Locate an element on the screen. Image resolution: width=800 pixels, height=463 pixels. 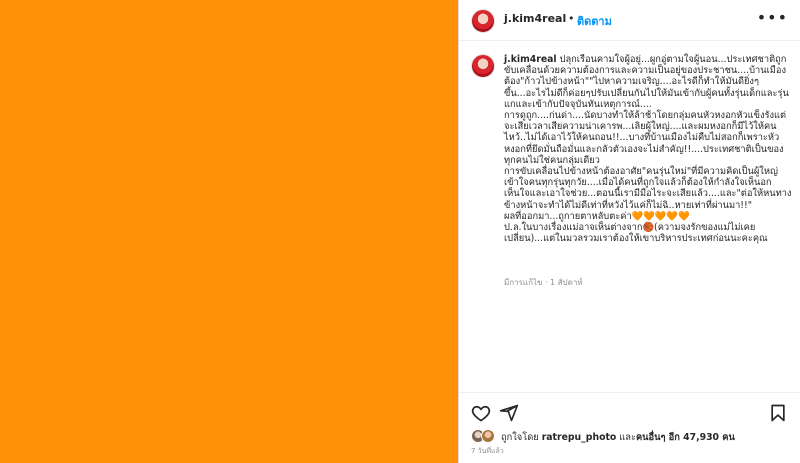
post-date: 7 วันที่แล้ว is located at coordinates (487, 451).